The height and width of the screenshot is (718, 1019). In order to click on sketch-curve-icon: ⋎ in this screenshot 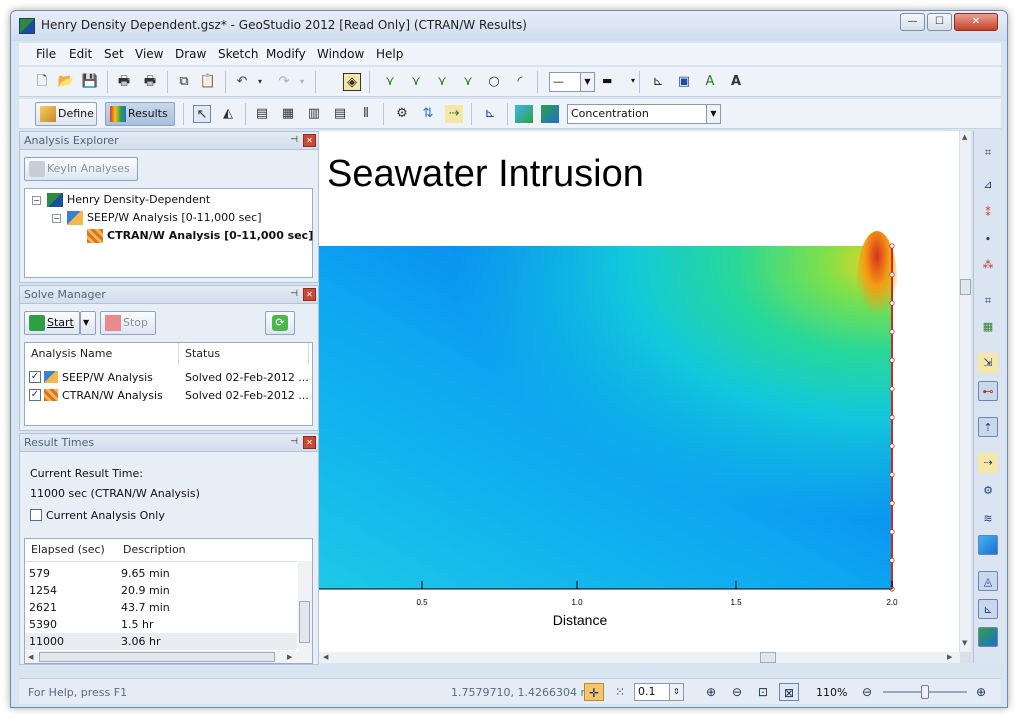, I will do `click(442, 82)`.